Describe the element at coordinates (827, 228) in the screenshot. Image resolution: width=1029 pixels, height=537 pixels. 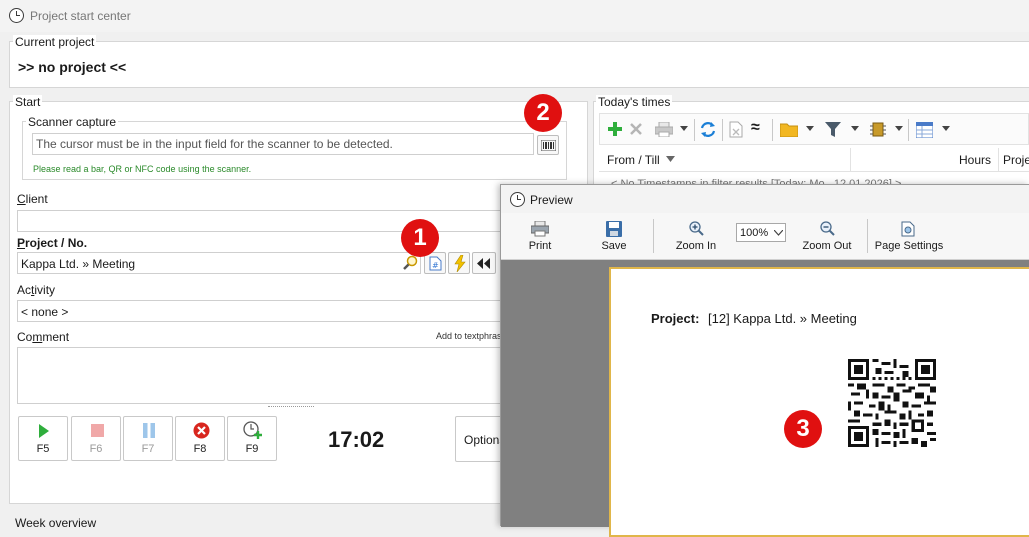
I see `zoom-out-icon` at that location.